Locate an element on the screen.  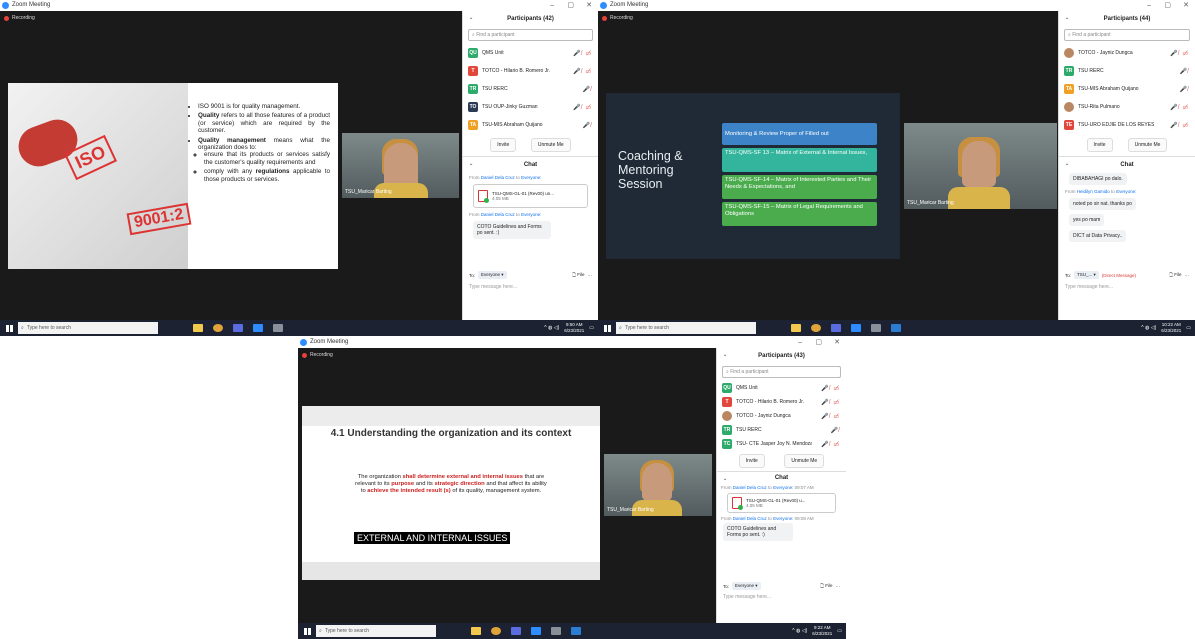
participant-row: TE TSU-URO EDJIE DE LOS REYES 🎤̸ ▭̸ is located at coordinates (1127, 125).